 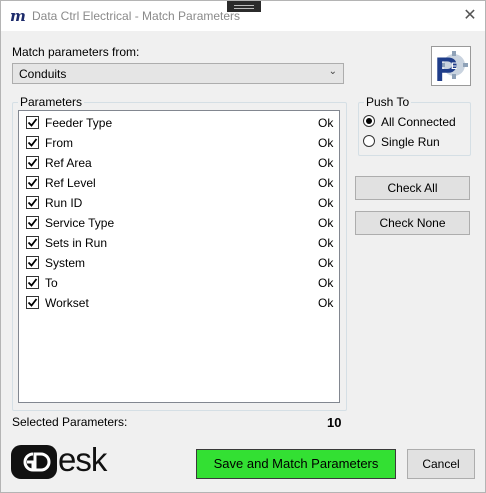 I want to click on parameter-name: Service Type, so click(x=80, y=223).